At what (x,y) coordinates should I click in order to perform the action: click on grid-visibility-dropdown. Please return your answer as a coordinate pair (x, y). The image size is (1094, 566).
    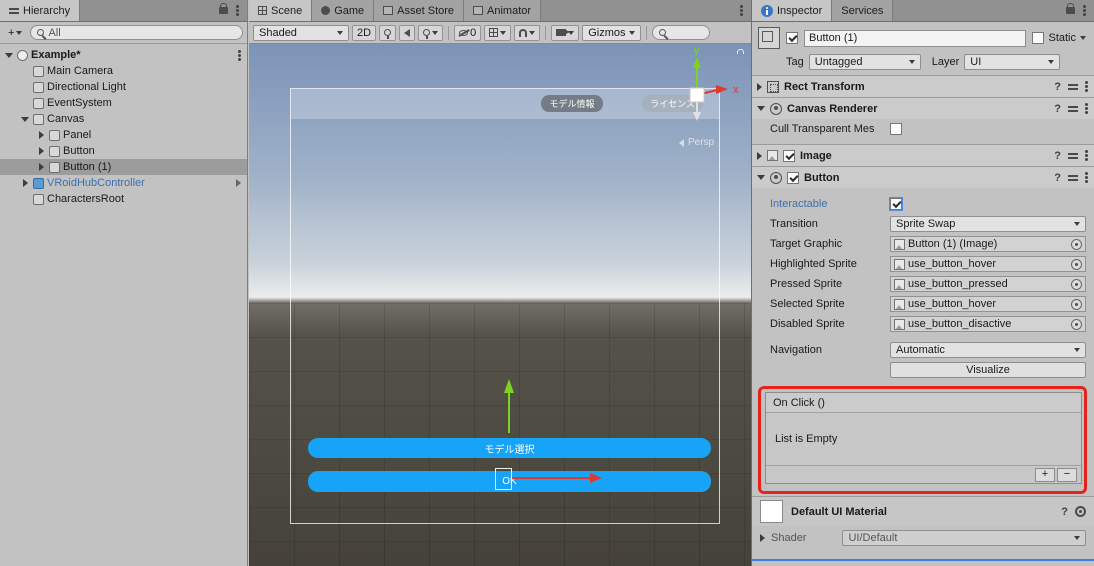
    Looking at the image, I should click on (498, 32).